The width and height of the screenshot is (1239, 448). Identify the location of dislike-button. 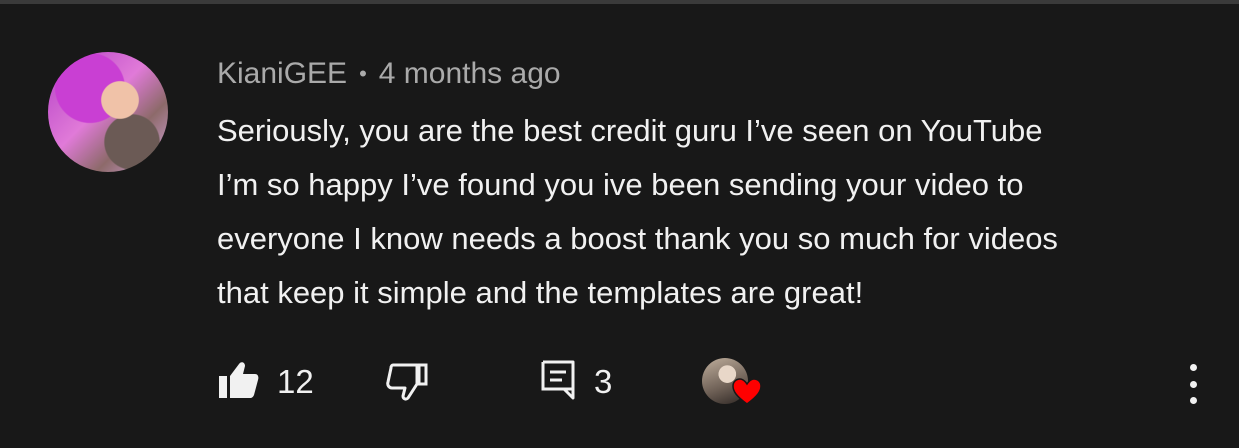
(407, 384).